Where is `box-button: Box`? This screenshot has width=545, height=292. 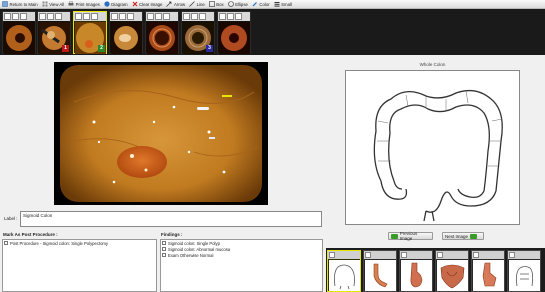 box-button: Box is located at coordinates (216, 4).